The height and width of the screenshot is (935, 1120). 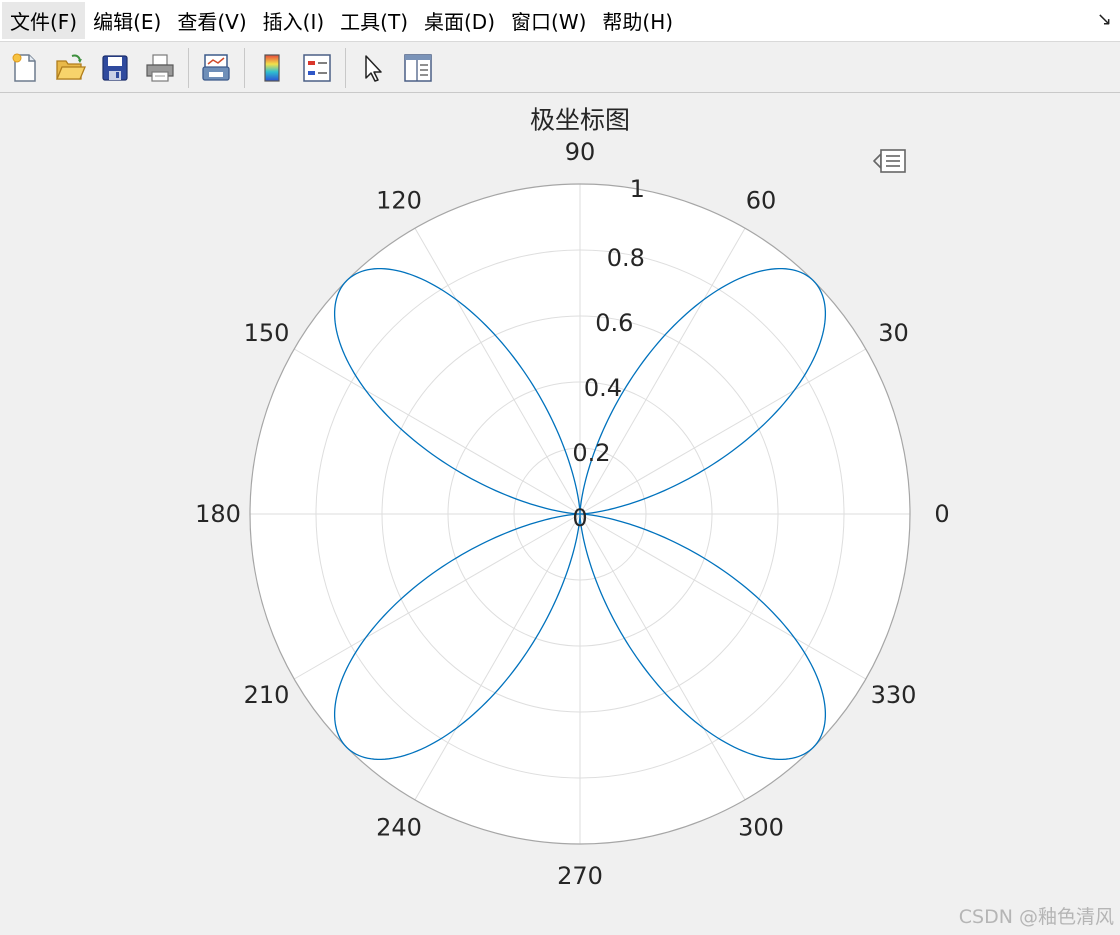 What do you see at coordinates (579, 518) in the screenshot?
I see `r-tick-label: 0` at bounding box center [579, 518].